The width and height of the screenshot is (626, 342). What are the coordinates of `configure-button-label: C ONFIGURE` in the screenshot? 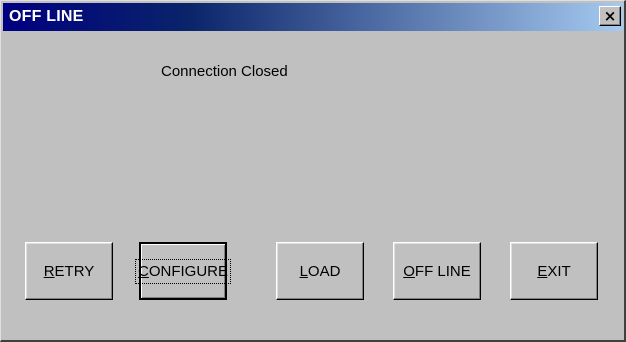 It's located at (183, 271).